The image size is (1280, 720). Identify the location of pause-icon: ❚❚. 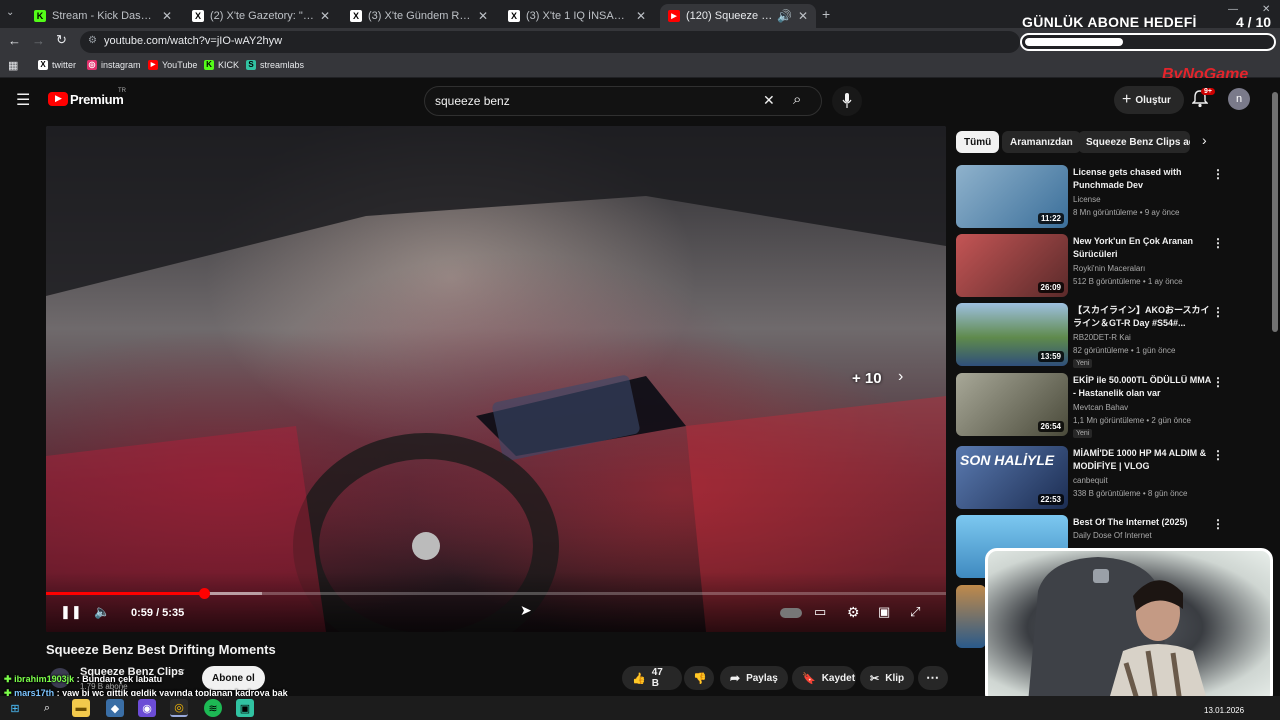
(71, 612).